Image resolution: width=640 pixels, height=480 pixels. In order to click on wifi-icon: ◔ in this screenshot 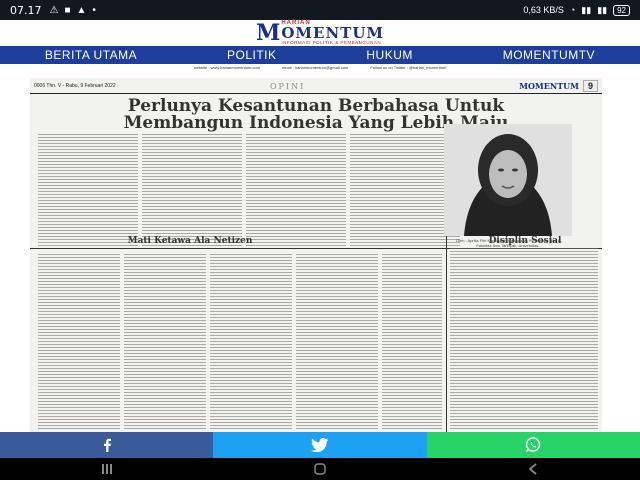, I will do `click(572, 10)`.